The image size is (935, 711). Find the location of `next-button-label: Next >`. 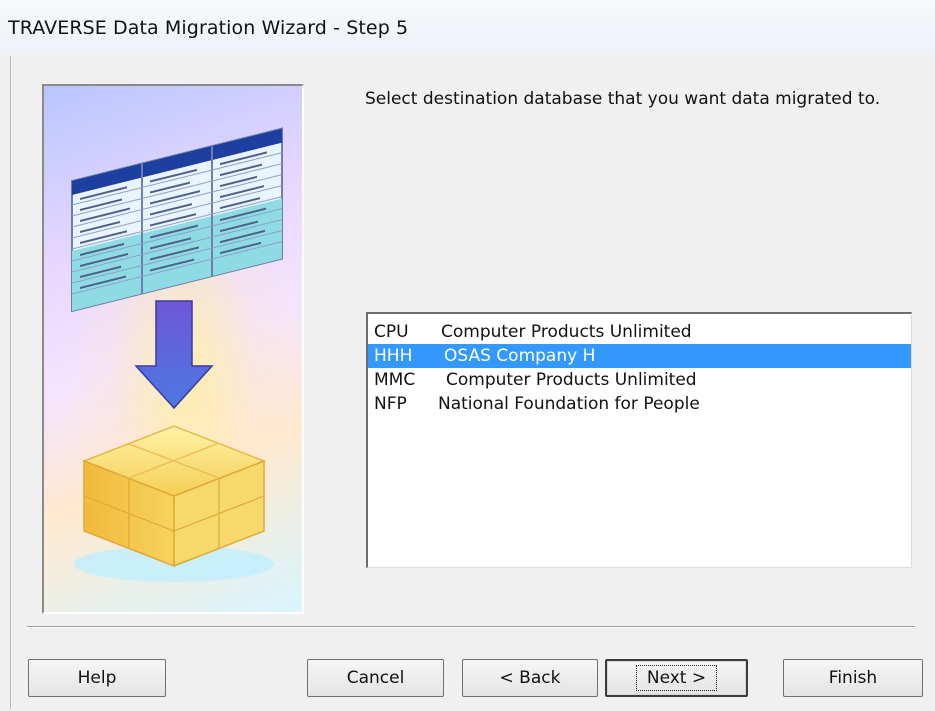

next-button-label: Next > is located at coordinates (676, 678).